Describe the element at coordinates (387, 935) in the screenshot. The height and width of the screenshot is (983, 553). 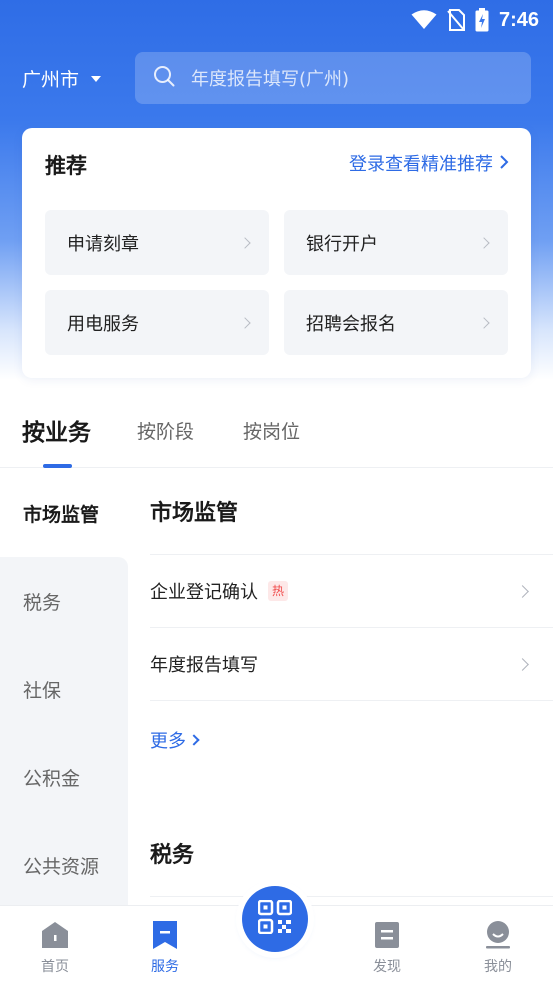
I see `discover-icon` at that location.